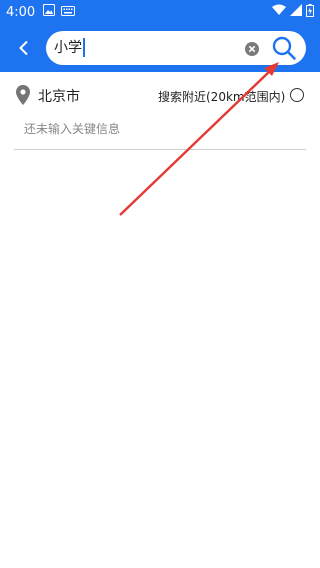  I want to click on status-bar: 4:00, so click(160, 12).